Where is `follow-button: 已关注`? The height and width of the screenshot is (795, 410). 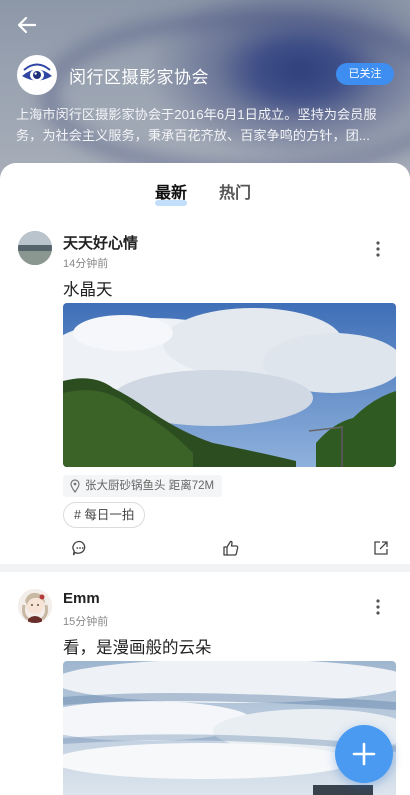 follow-button: 已关注 is located at coordinates (365, 74).